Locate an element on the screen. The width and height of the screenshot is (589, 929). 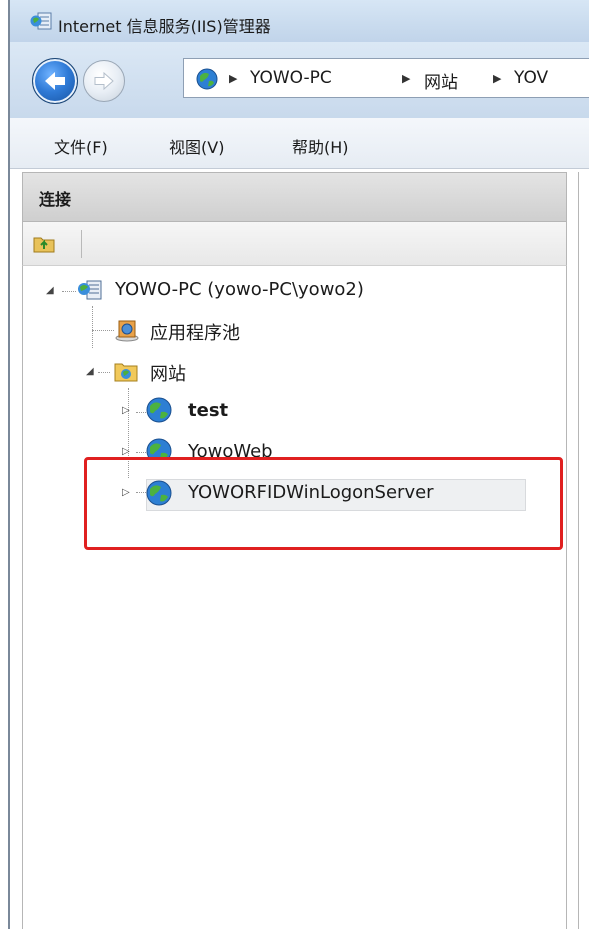
menu-bar: 文件(F) 视图(V) 帮助(H) is located at coordinates (299, 143).